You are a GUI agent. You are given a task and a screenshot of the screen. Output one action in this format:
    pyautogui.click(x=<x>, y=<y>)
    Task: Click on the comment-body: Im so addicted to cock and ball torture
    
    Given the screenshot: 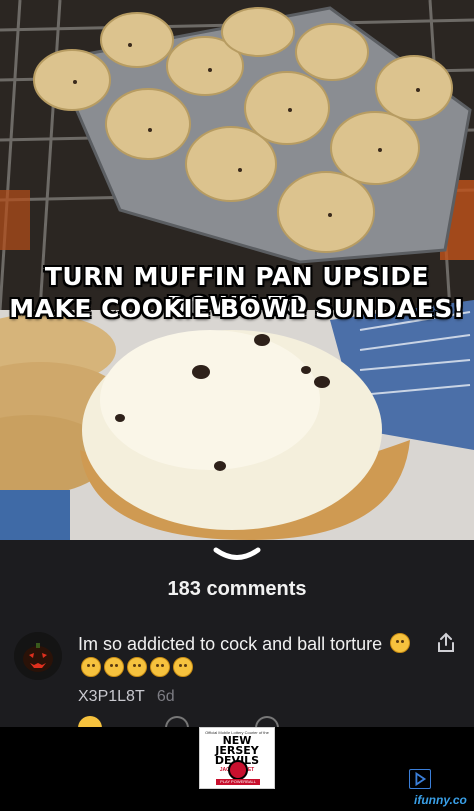 What is the action you would take?
    pyautogui.click(x=230, y=644)
    